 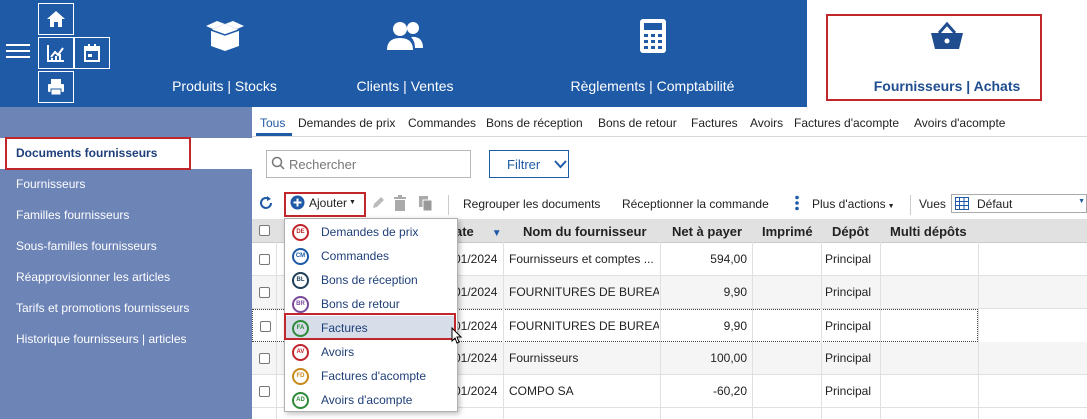 What do you see at coordinates (959, 123) in the screenshot?
I see `tab-avoirs-acompte: Avoirs d'acompte` at bounding box center [959, 123].